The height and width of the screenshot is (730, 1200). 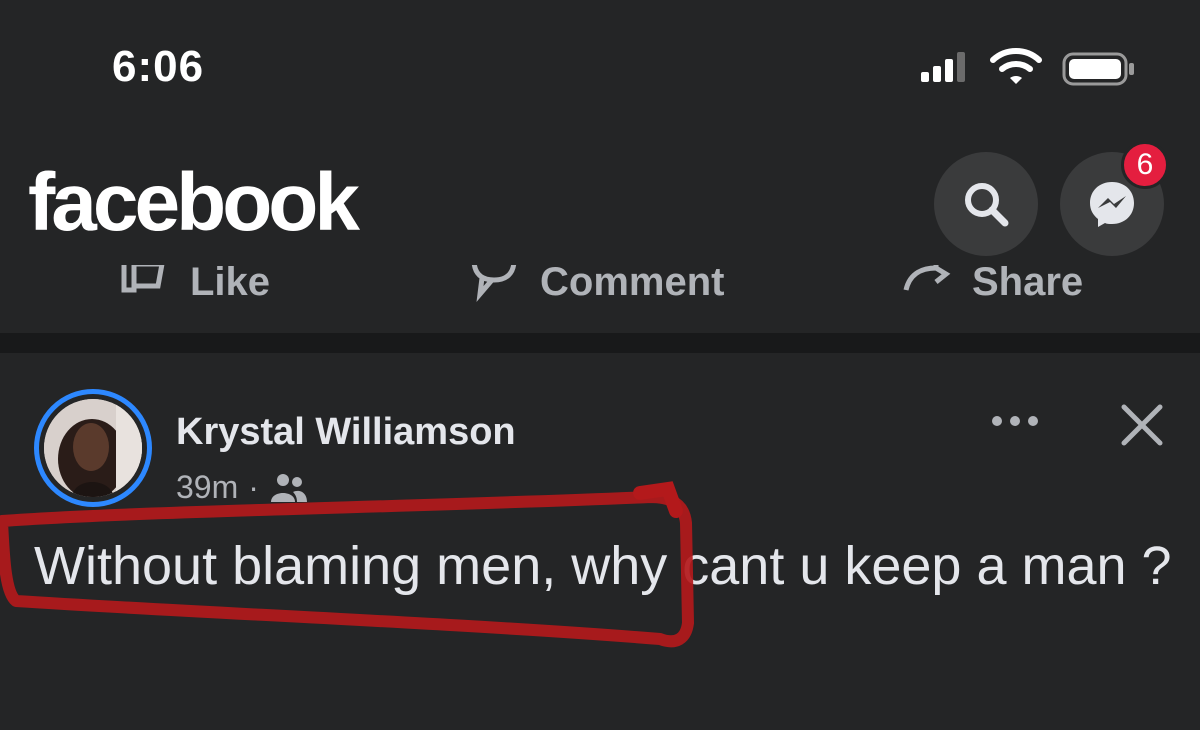 I want to click on share-button: Share, so click(x=991, y=286).